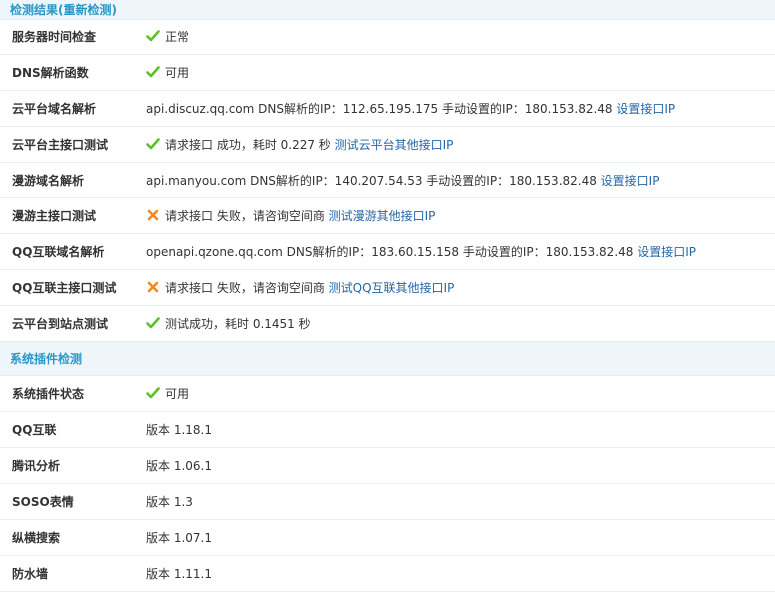  I want to click on row-value-text: 版本 1.06.1, so click(179, 465).